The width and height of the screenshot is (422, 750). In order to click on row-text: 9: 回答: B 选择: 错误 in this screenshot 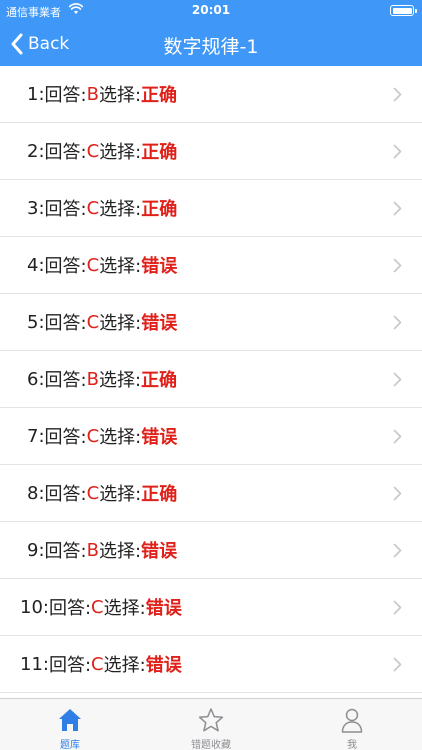, I will do `click(102, 550)`.